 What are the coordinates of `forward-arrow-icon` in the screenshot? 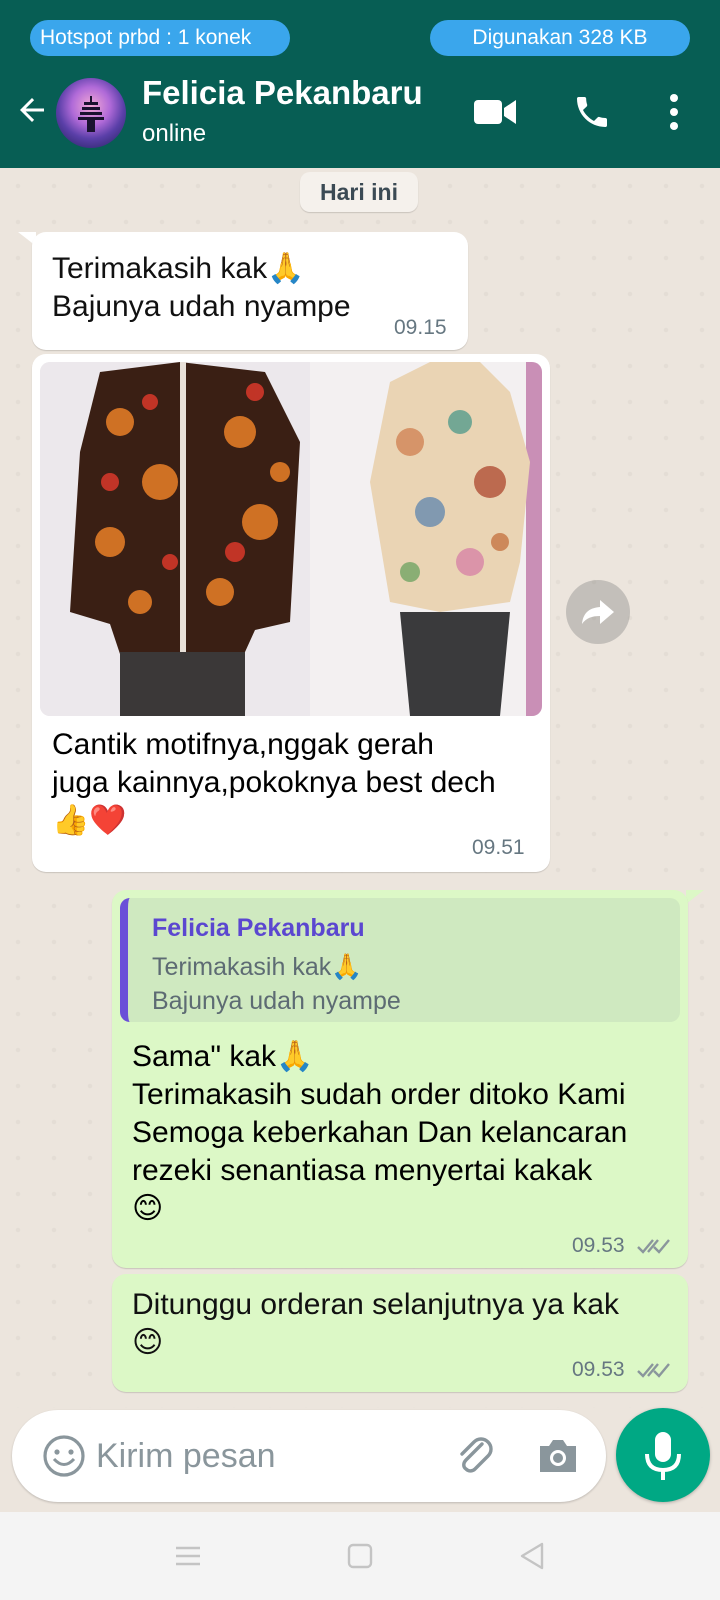 It's located at (598, 612).